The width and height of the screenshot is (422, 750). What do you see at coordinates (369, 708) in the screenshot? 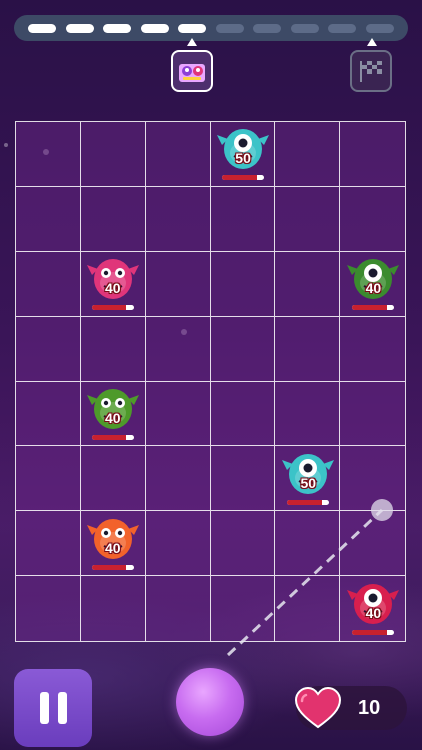
I see `lives-count: 10` at bounding box center [369, 708].